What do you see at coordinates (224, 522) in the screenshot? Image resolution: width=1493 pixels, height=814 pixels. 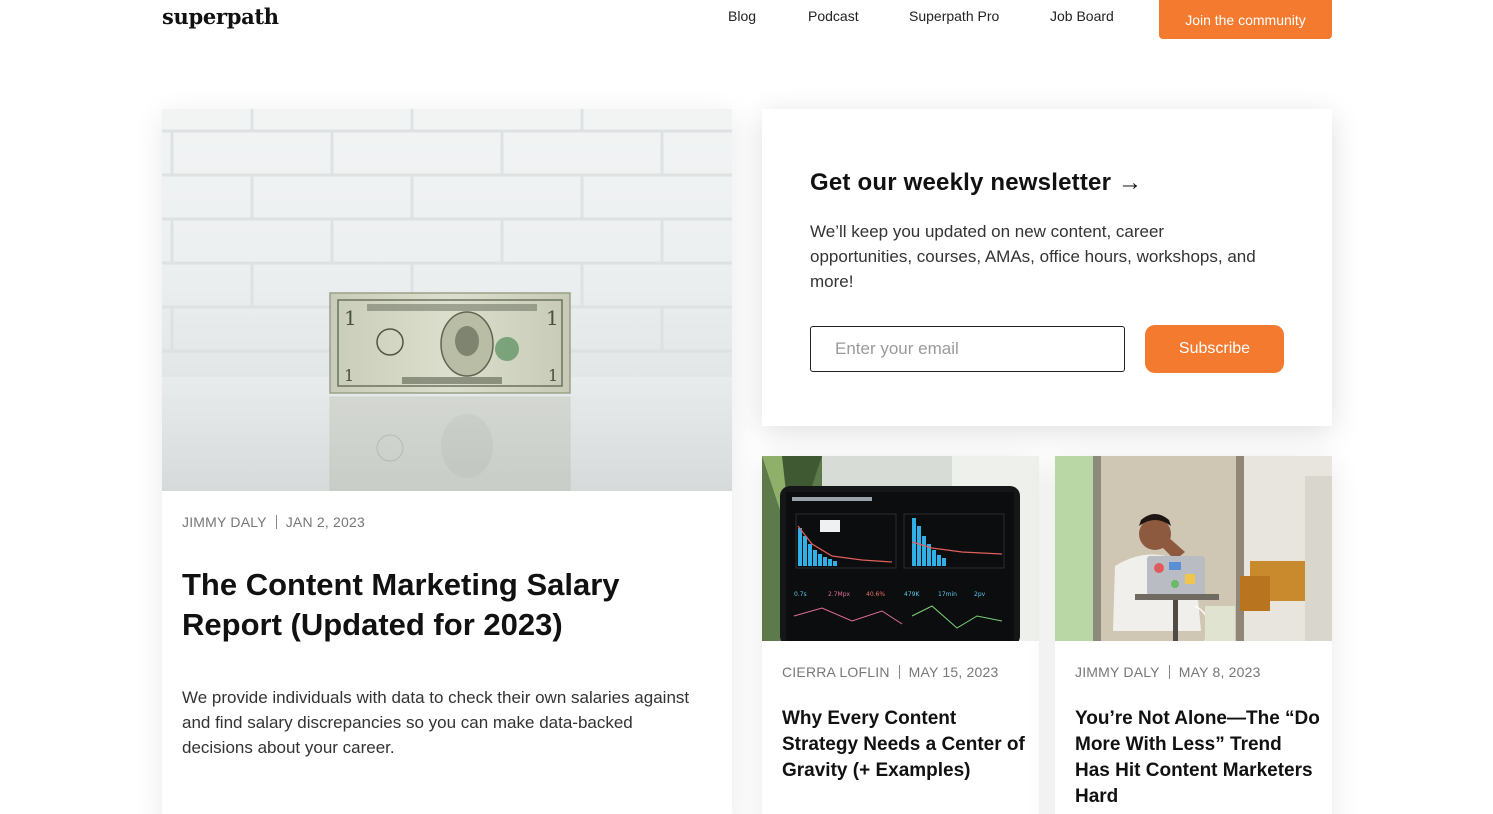 I see `featured-author: JIMMY DALY` at bounding box center [224, 522].